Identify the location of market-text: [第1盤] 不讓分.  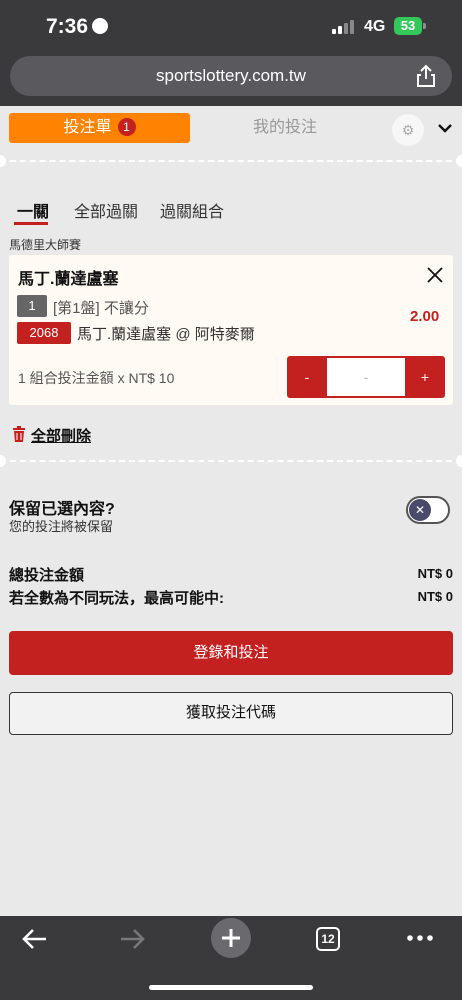
(101, 308).